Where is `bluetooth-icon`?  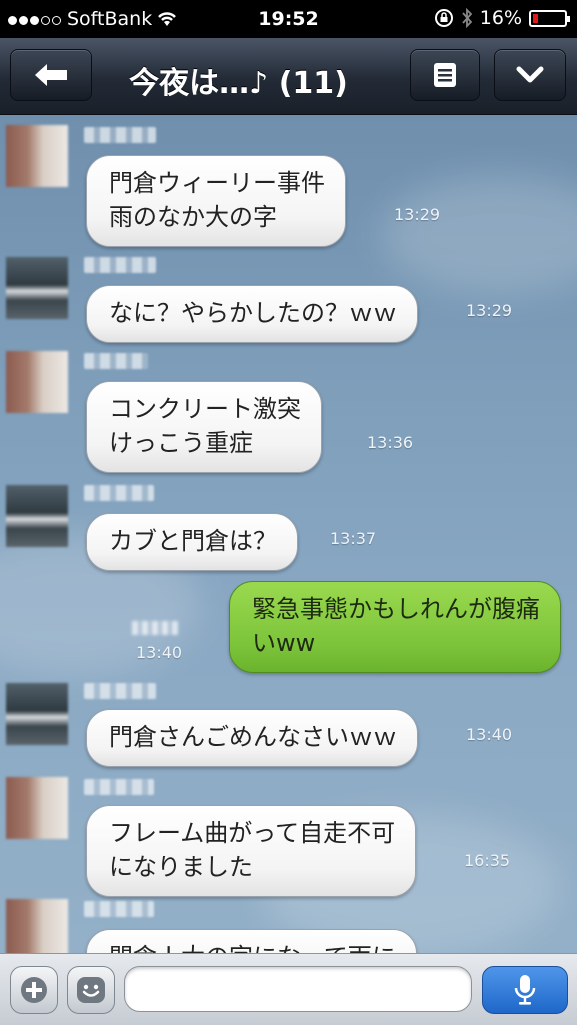 bluetooth-icon is located at coordinates (467, 18).